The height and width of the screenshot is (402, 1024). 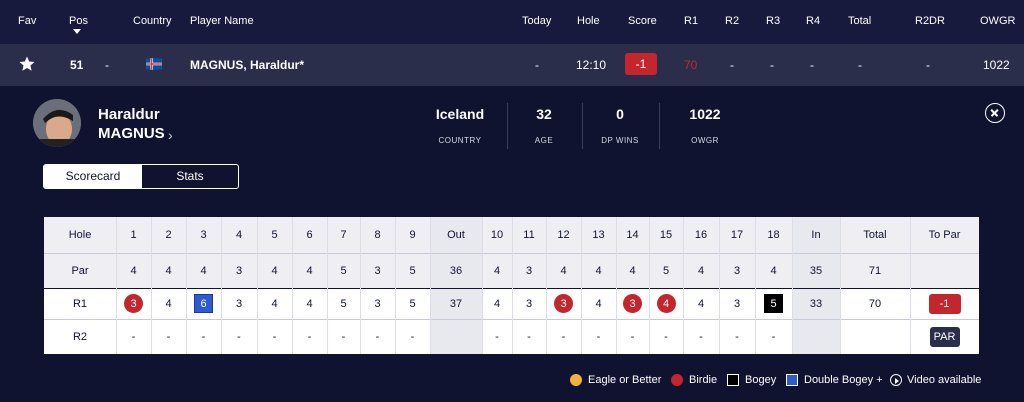 I want to click on hole-number: 10, so click(x=497, y=235).